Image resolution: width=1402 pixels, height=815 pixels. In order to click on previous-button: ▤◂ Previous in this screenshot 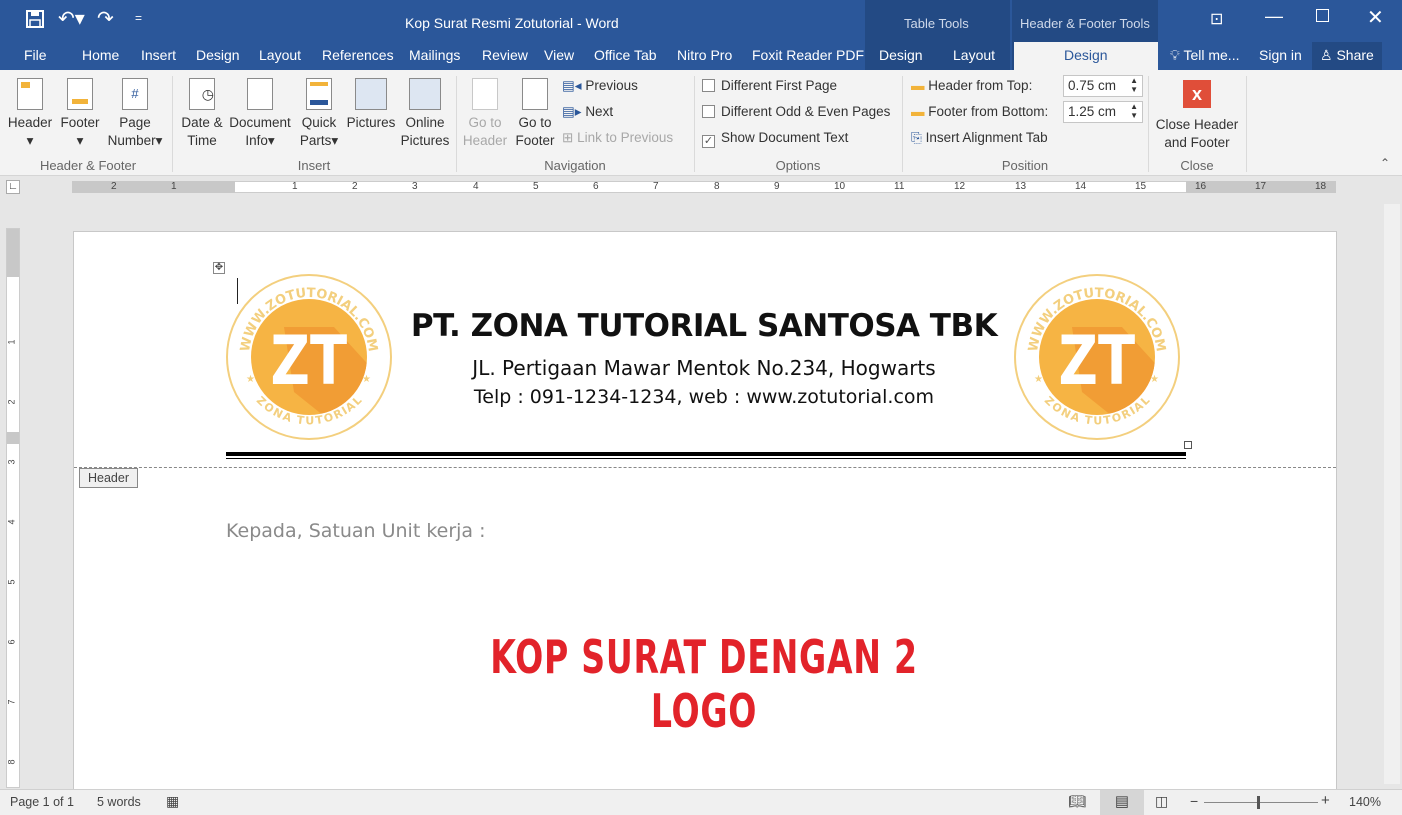, I will do `click(600, 86)`.